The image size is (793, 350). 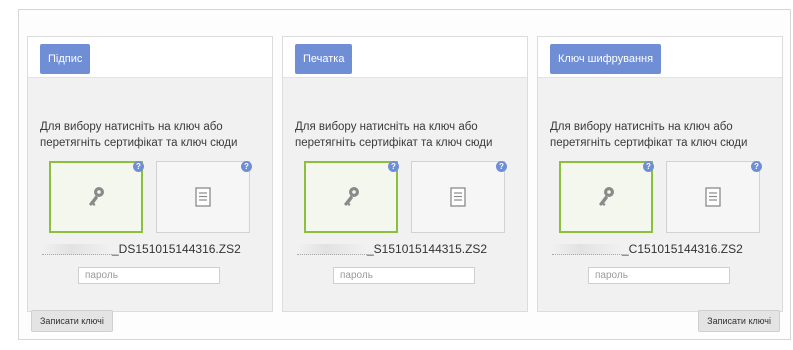 What do you see at coordinates (427, 249) in the screenshot?
I see `file-suffix: _S151015144315.ZS2` at bounding box center [427, 249].